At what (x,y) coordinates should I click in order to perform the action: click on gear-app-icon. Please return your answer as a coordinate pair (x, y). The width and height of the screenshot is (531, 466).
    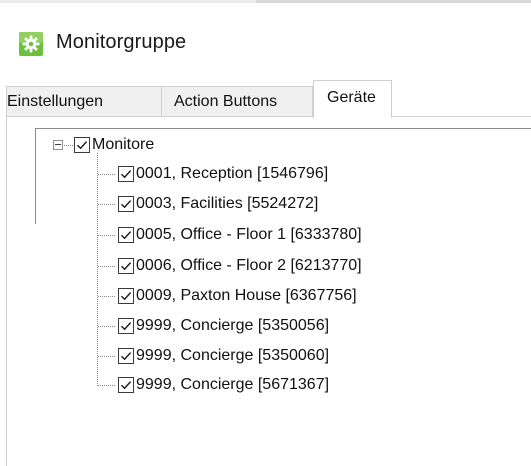
    Looking at the image, I should click on (31, 44).